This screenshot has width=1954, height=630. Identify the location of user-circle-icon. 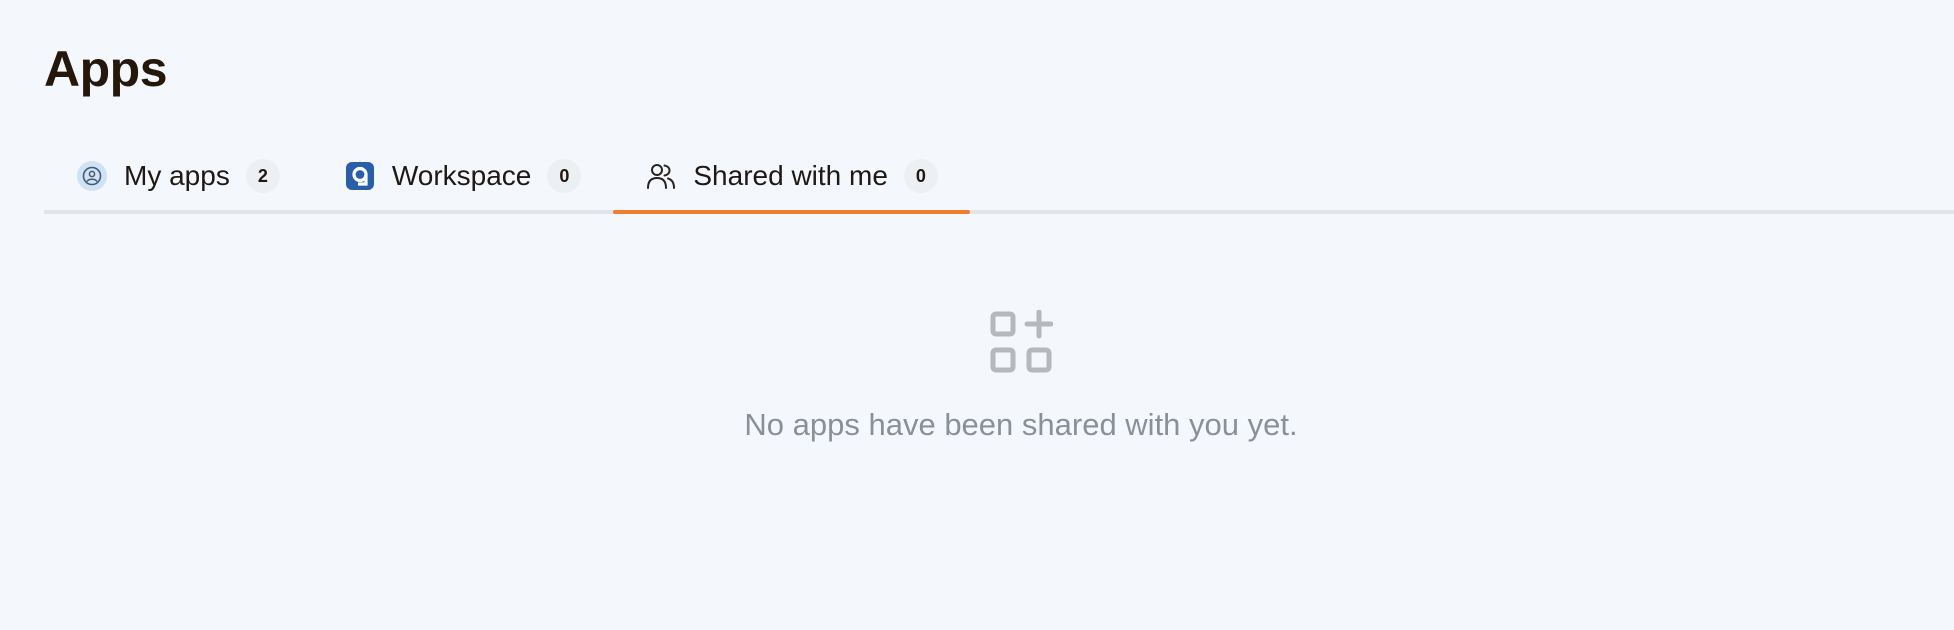
(92, 176).